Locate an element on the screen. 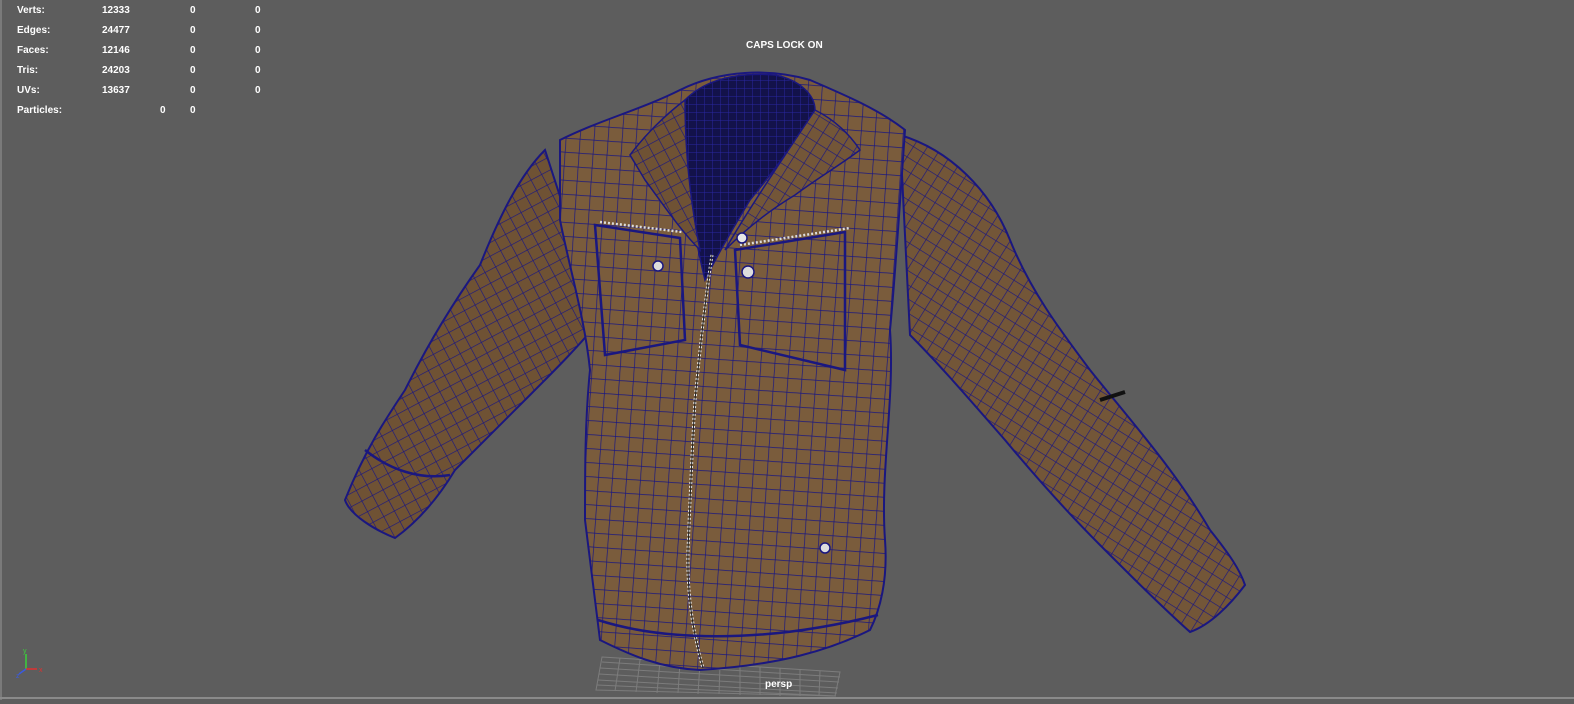 Image resolution: width=1574 pixels, height=704 pixels. hud-label: Verts: is located at coordinates (31, 10).